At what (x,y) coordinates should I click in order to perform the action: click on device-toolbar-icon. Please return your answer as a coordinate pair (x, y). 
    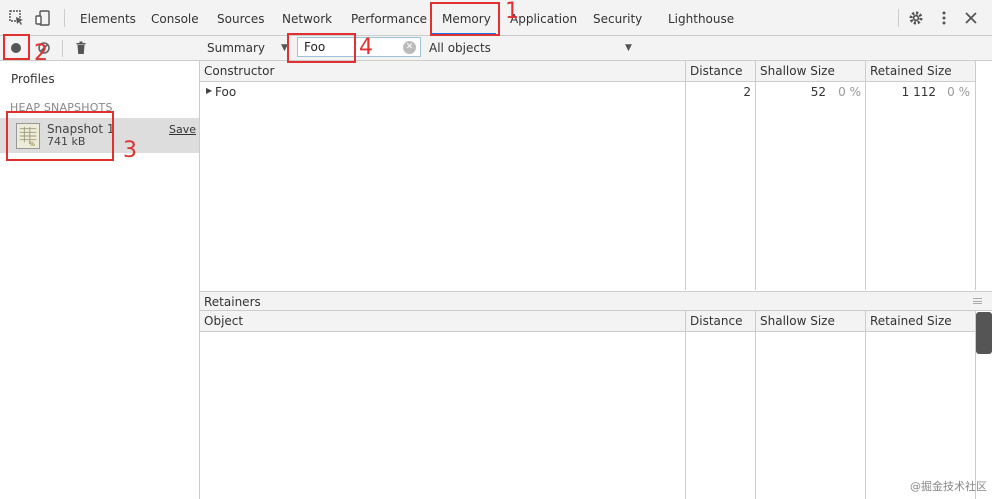
    Looking at the image, I should click on (43, 18).